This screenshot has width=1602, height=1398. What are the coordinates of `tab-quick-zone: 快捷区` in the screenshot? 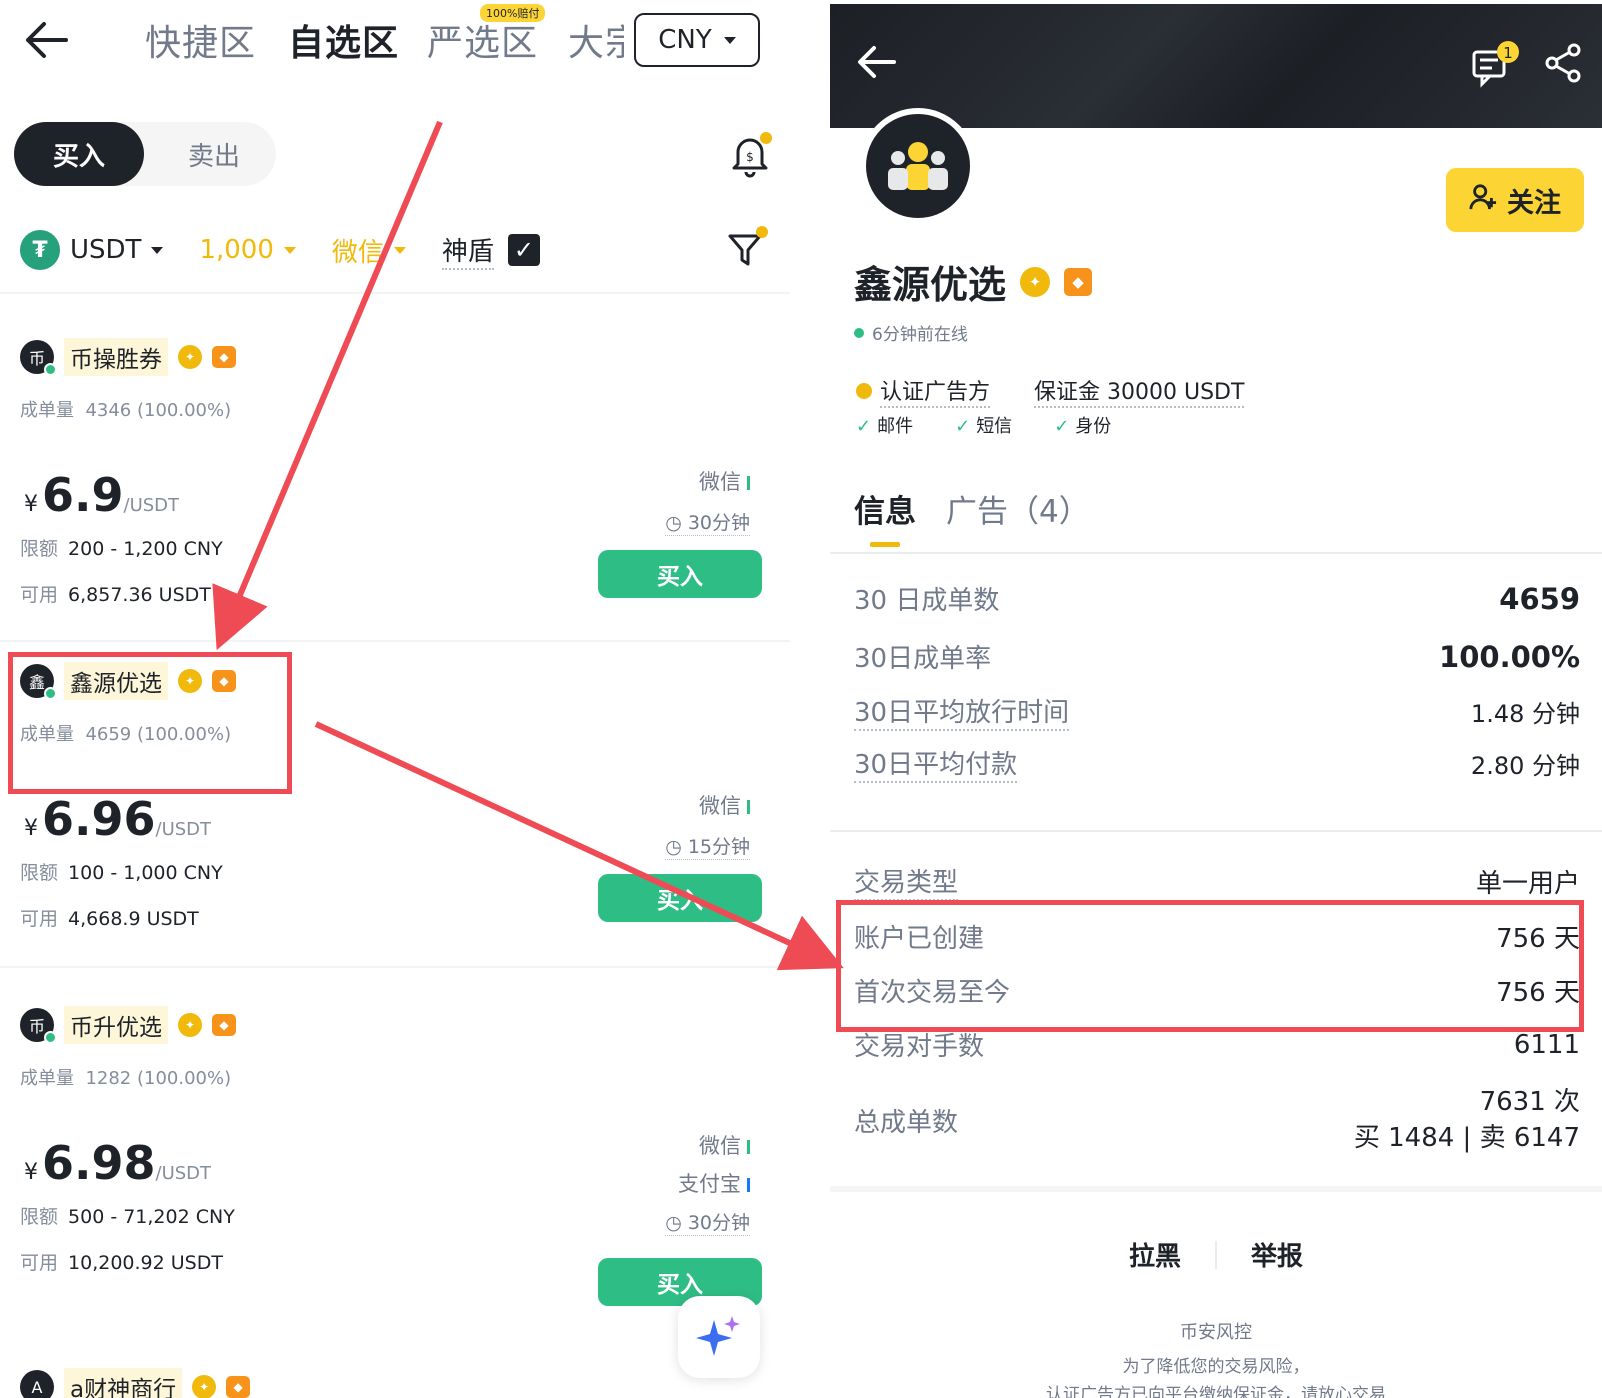 It's located at (200, 40).